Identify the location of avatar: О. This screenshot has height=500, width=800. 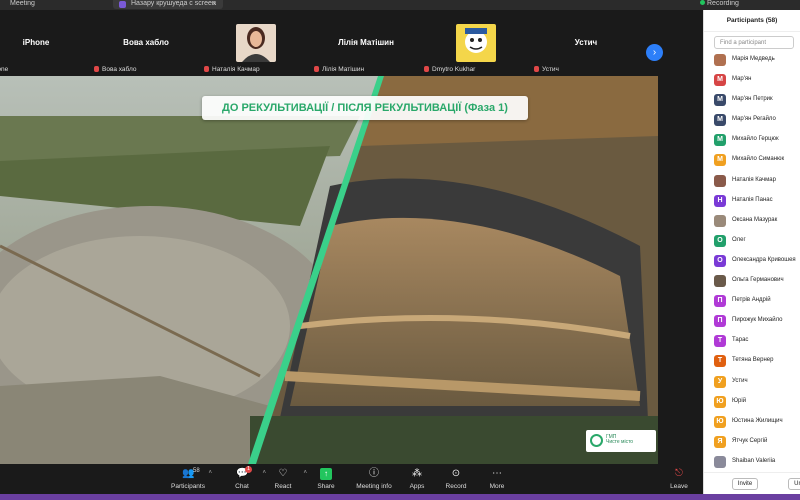
(720, 240).